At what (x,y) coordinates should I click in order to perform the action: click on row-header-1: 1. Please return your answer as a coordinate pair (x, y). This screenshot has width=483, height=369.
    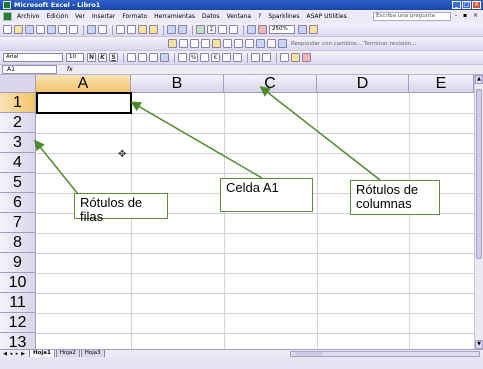
    Looking at the image, I should click on (18, 103).